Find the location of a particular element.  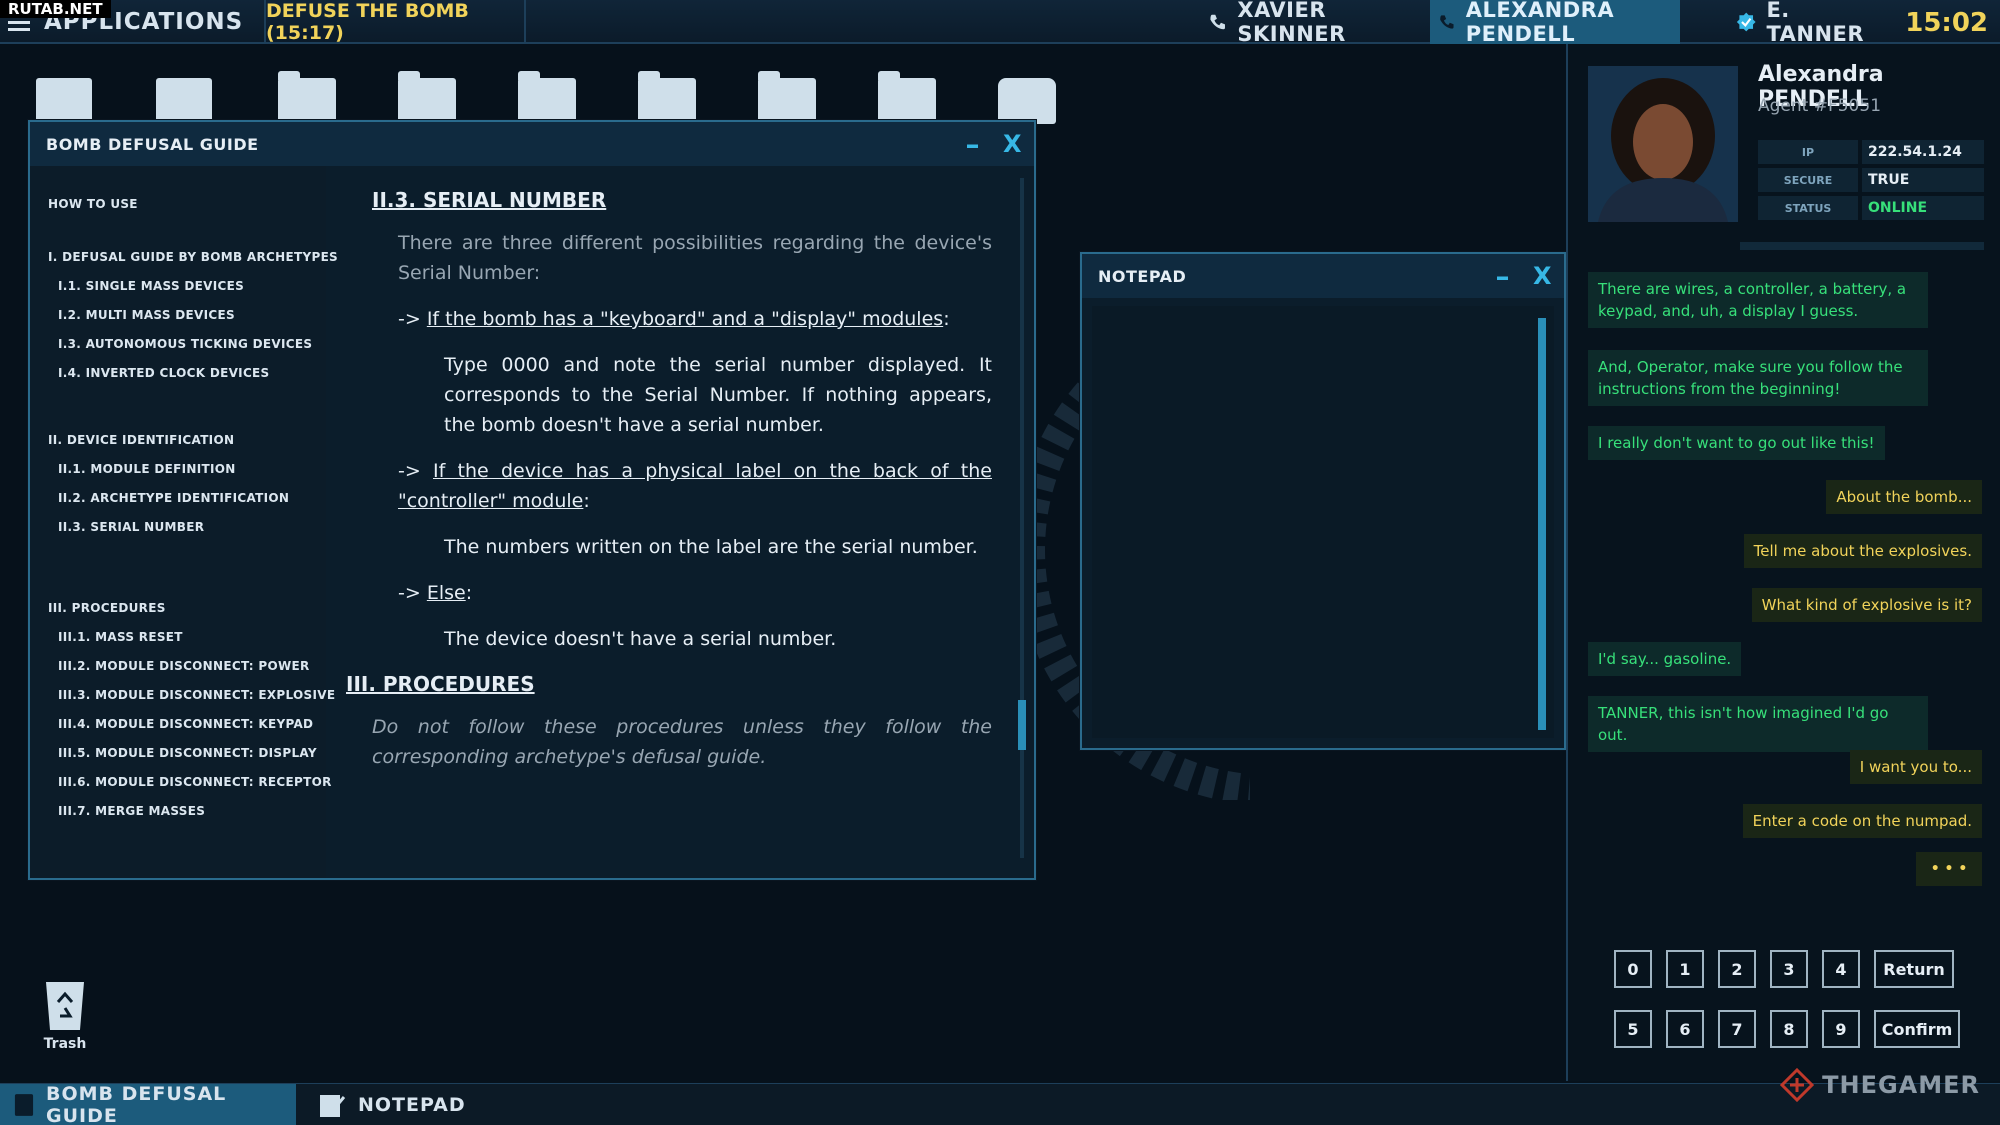

toc-item: I.2. MULTI MASS DEVICES is located at coordinates (178, 315).